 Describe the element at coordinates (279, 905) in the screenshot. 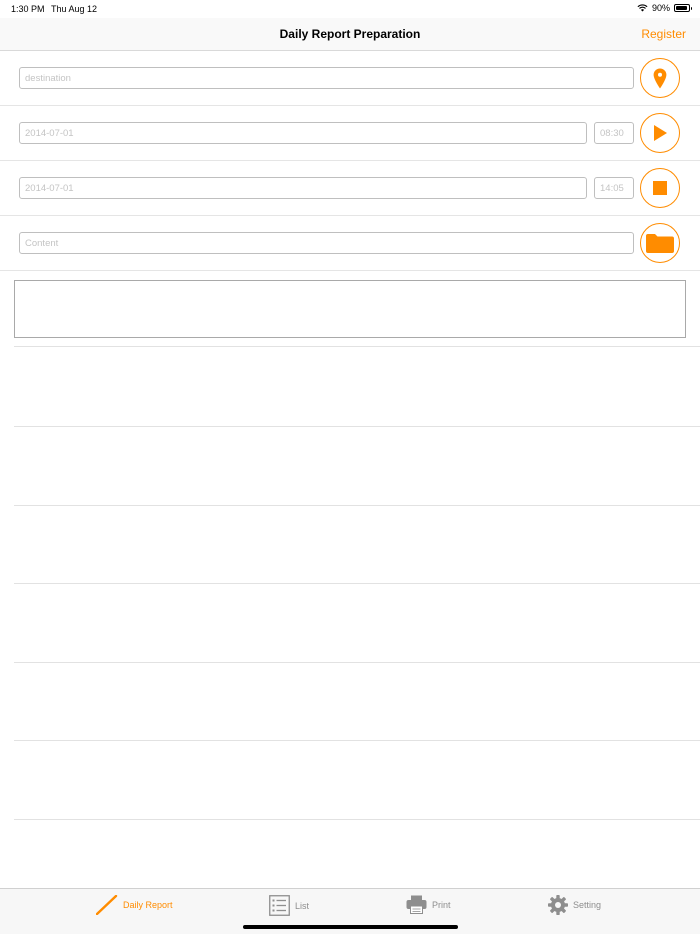

I see `list-icon` at that location.